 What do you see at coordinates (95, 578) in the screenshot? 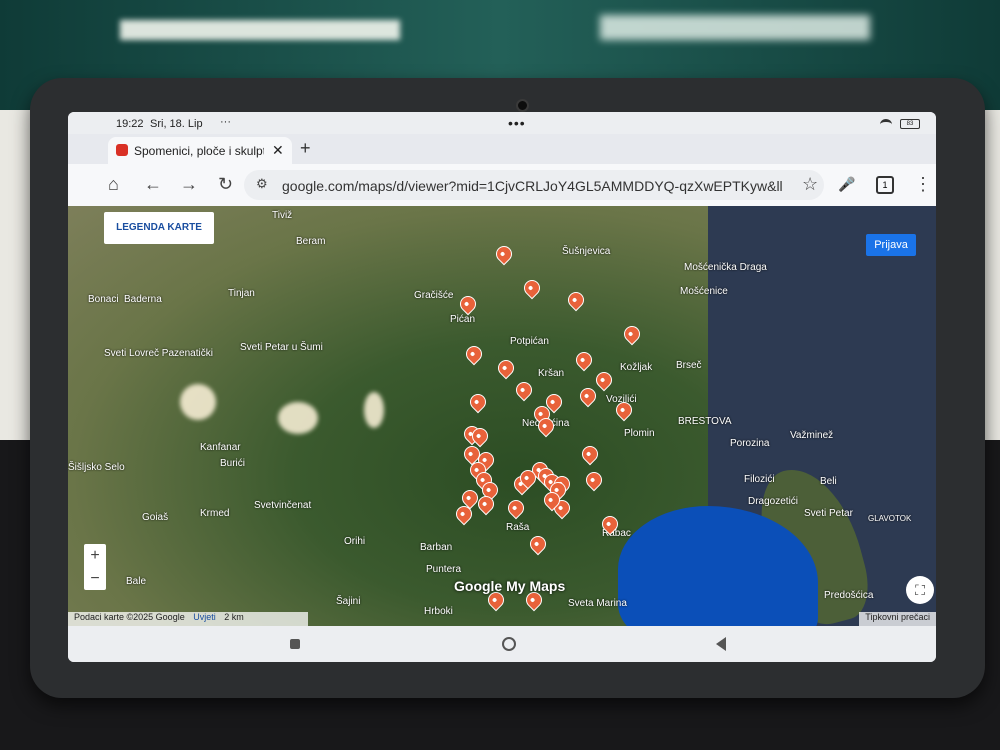
I see `zoom-out-button: −` at bounding box center [95, 578].